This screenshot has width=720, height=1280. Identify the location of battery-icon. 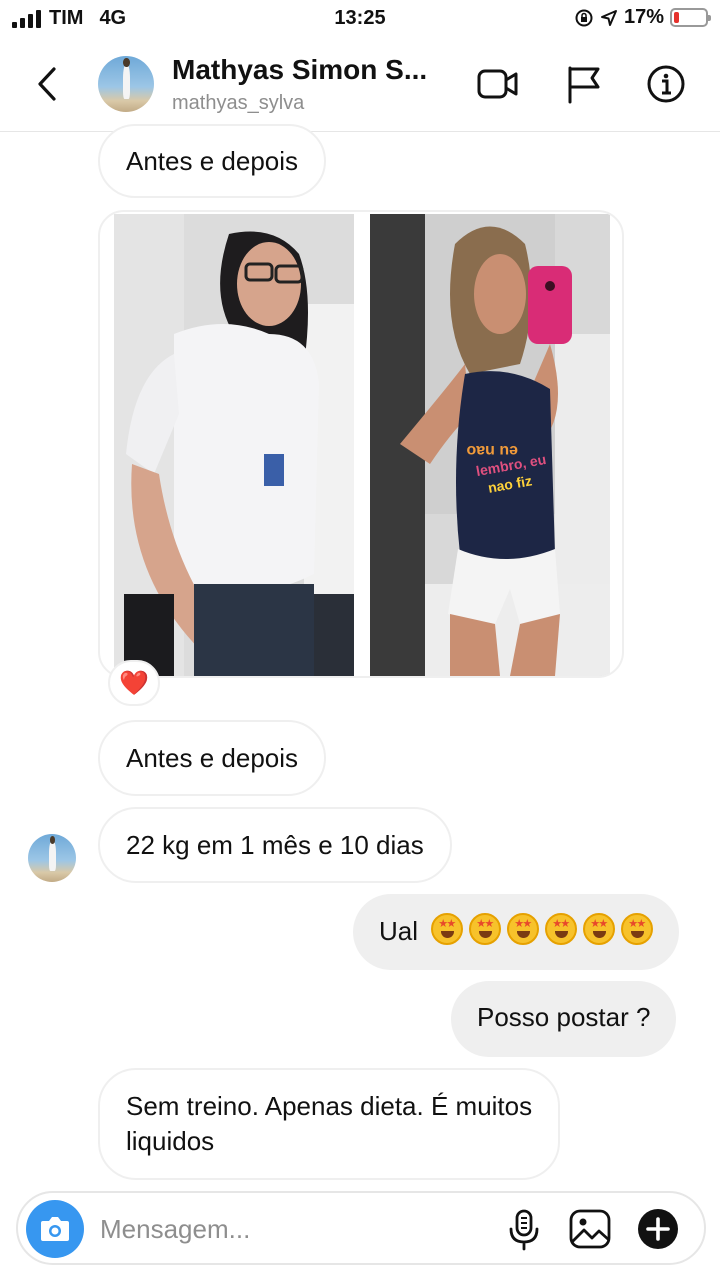
(690, 17).